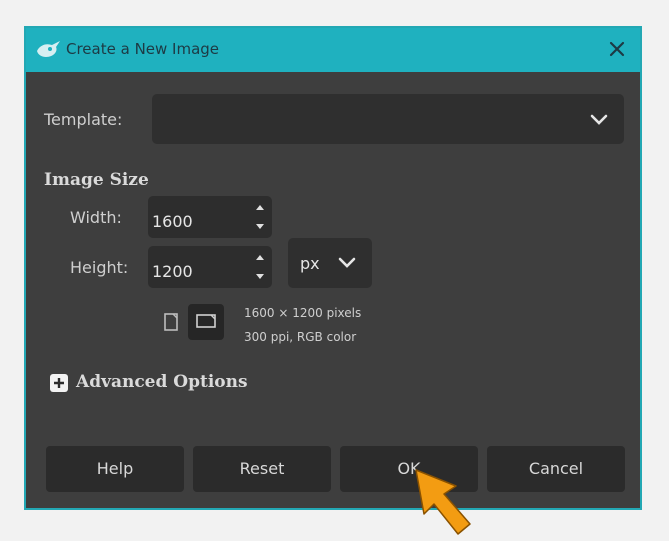  What do you see at coordinates (143, 49) in the screenshot?
I see `dialog-title: Create a New Image` at bounding box center [143, 49].